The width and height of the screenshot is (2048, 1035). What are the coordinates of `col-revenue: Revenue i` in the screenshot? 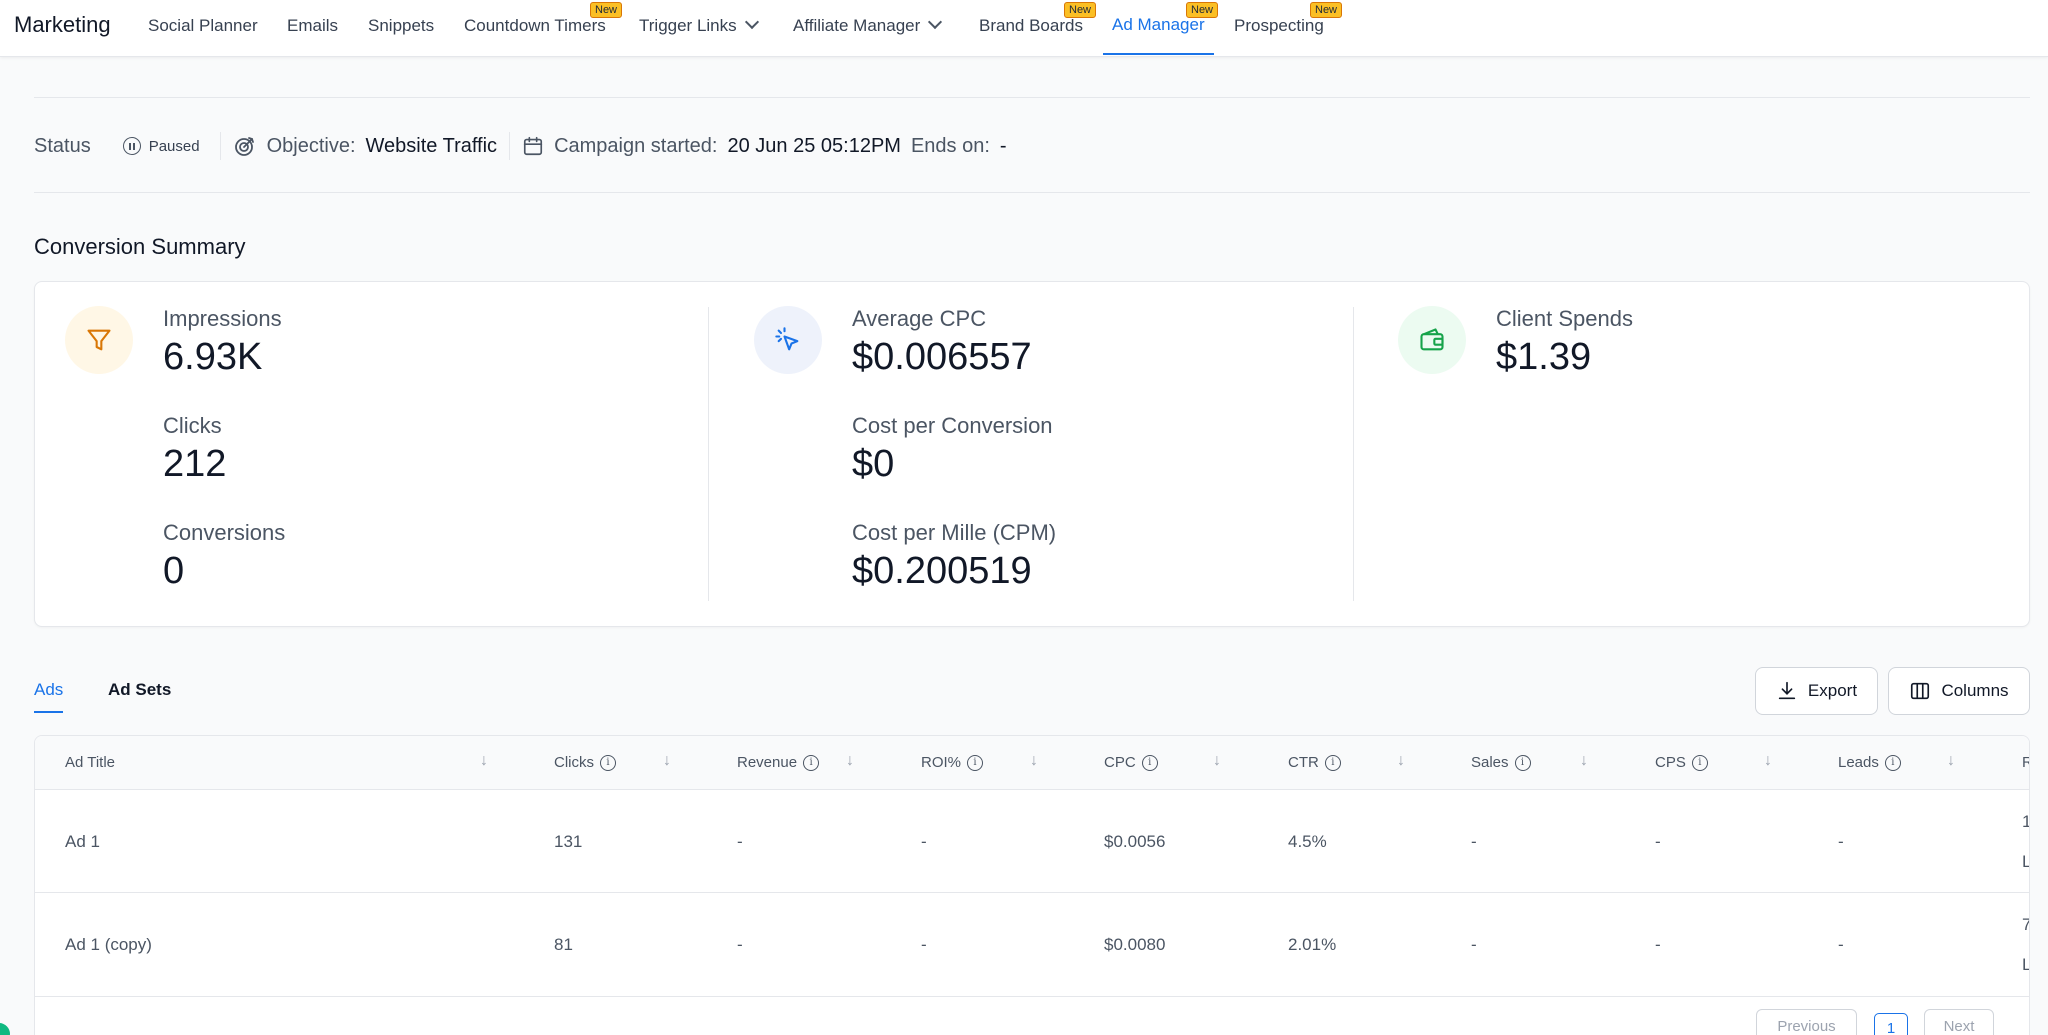 It's located at (778, 762).